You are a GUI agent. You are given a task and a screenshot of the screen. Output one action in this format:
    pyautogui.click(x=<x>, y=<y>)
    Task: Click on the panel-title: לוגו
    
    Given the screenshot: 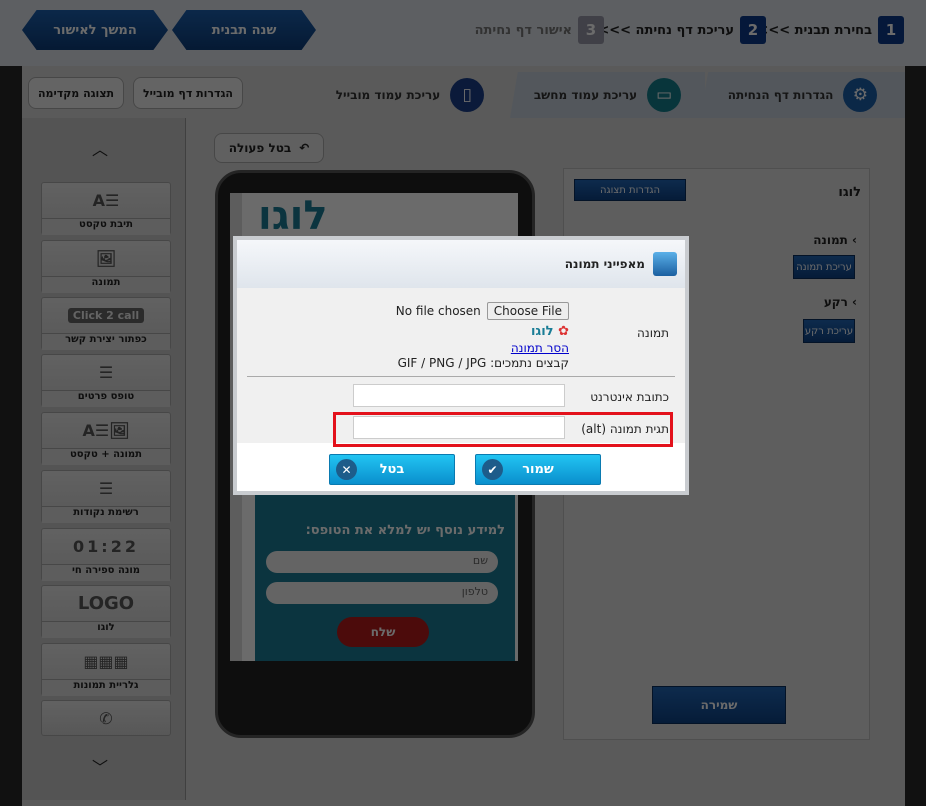 What is the action you would take?
    pyautogui.click(x=849, y=192)
    